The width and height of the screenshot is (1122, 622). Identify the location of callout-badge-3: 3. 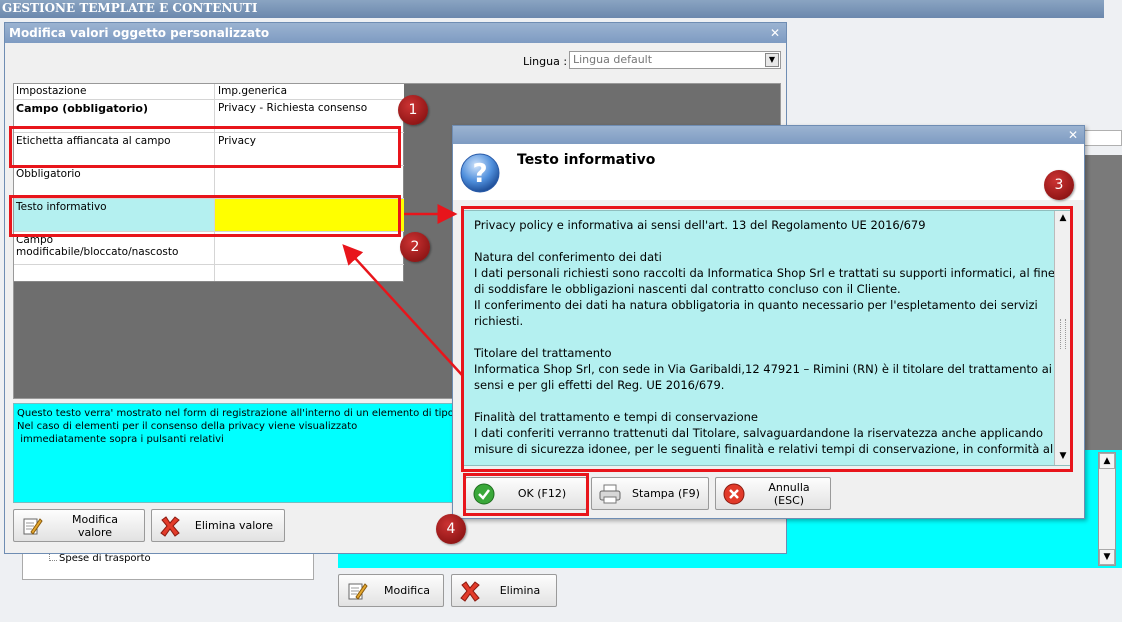
(1059, 185).